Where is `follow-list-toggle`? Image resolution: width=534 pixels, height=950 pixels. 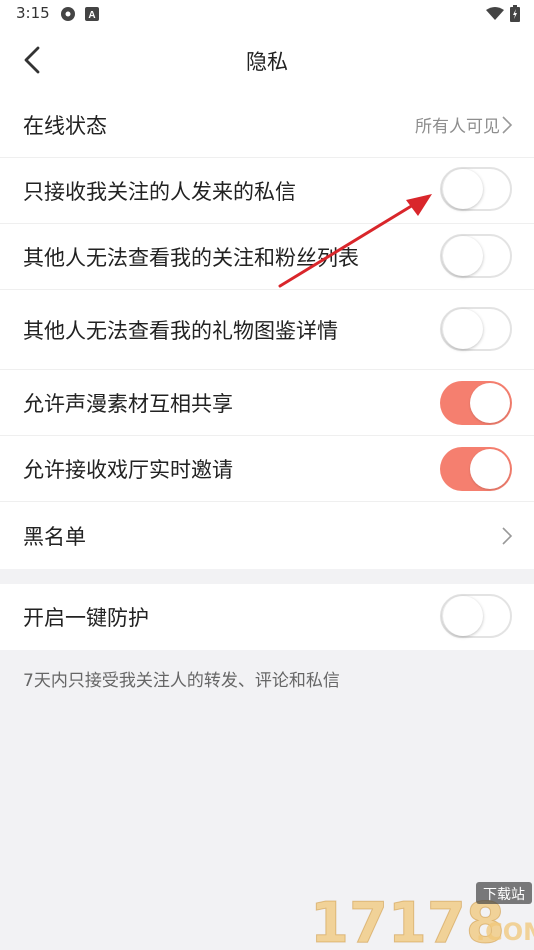
follow-list-toggle is located at coordinates (476, 256).